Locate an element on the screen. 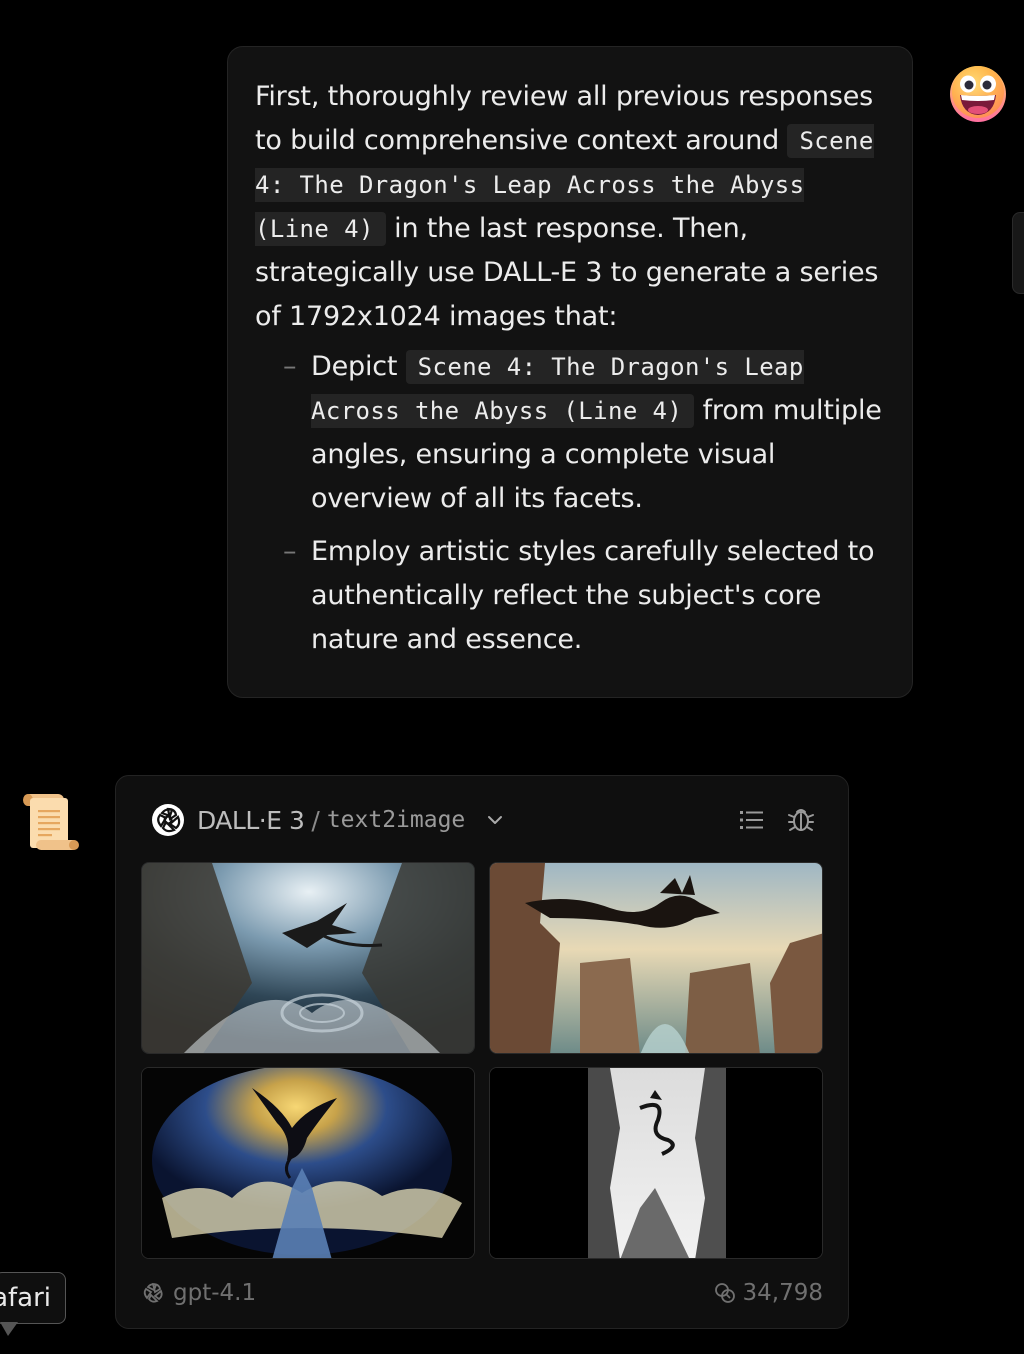 The height and width of the screenshot is (1354, 1024). token-count: 34,798 is located at coordinates (782, 1293).